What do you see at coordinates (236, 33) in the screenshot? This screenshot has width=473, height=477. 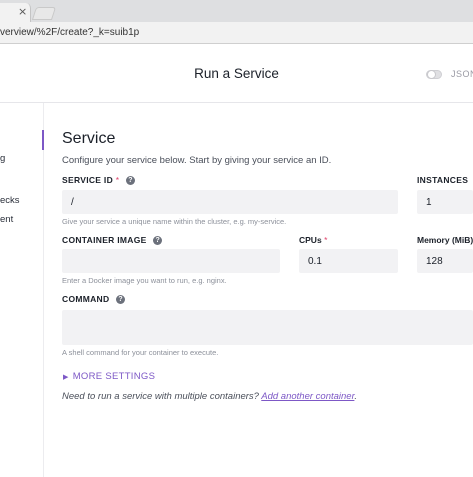 I see `address-bar: verview/%2F/create?_k=suib1p` at bounding box center [236, 33].